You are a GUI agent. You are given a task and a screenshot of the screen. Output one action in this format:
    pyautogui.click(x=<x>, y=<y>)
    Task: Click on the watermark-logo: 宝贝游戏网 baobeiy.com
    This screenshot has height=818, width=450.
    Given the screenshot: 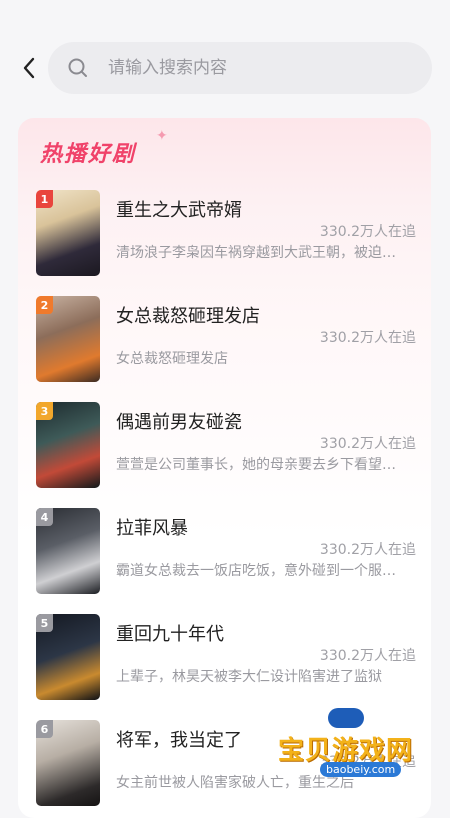 What is the action you would take?
    pyautogui.click(x=350, y=745)
    